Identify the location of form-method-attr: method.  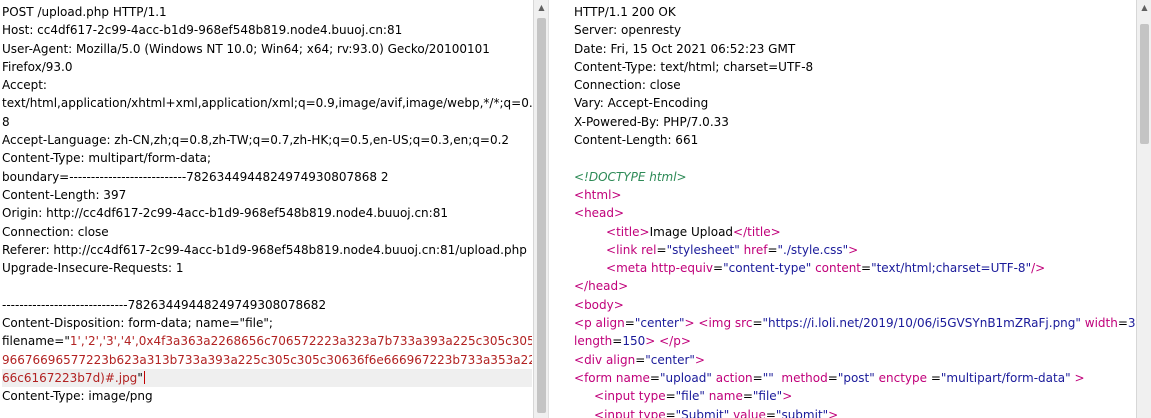
(804, 377).